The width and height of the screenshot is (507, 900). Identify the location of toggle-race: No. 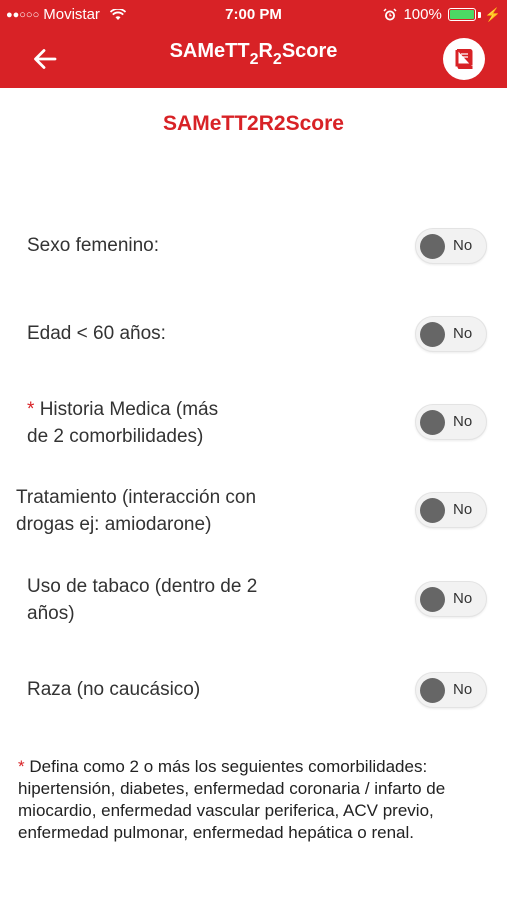
(451, 690).